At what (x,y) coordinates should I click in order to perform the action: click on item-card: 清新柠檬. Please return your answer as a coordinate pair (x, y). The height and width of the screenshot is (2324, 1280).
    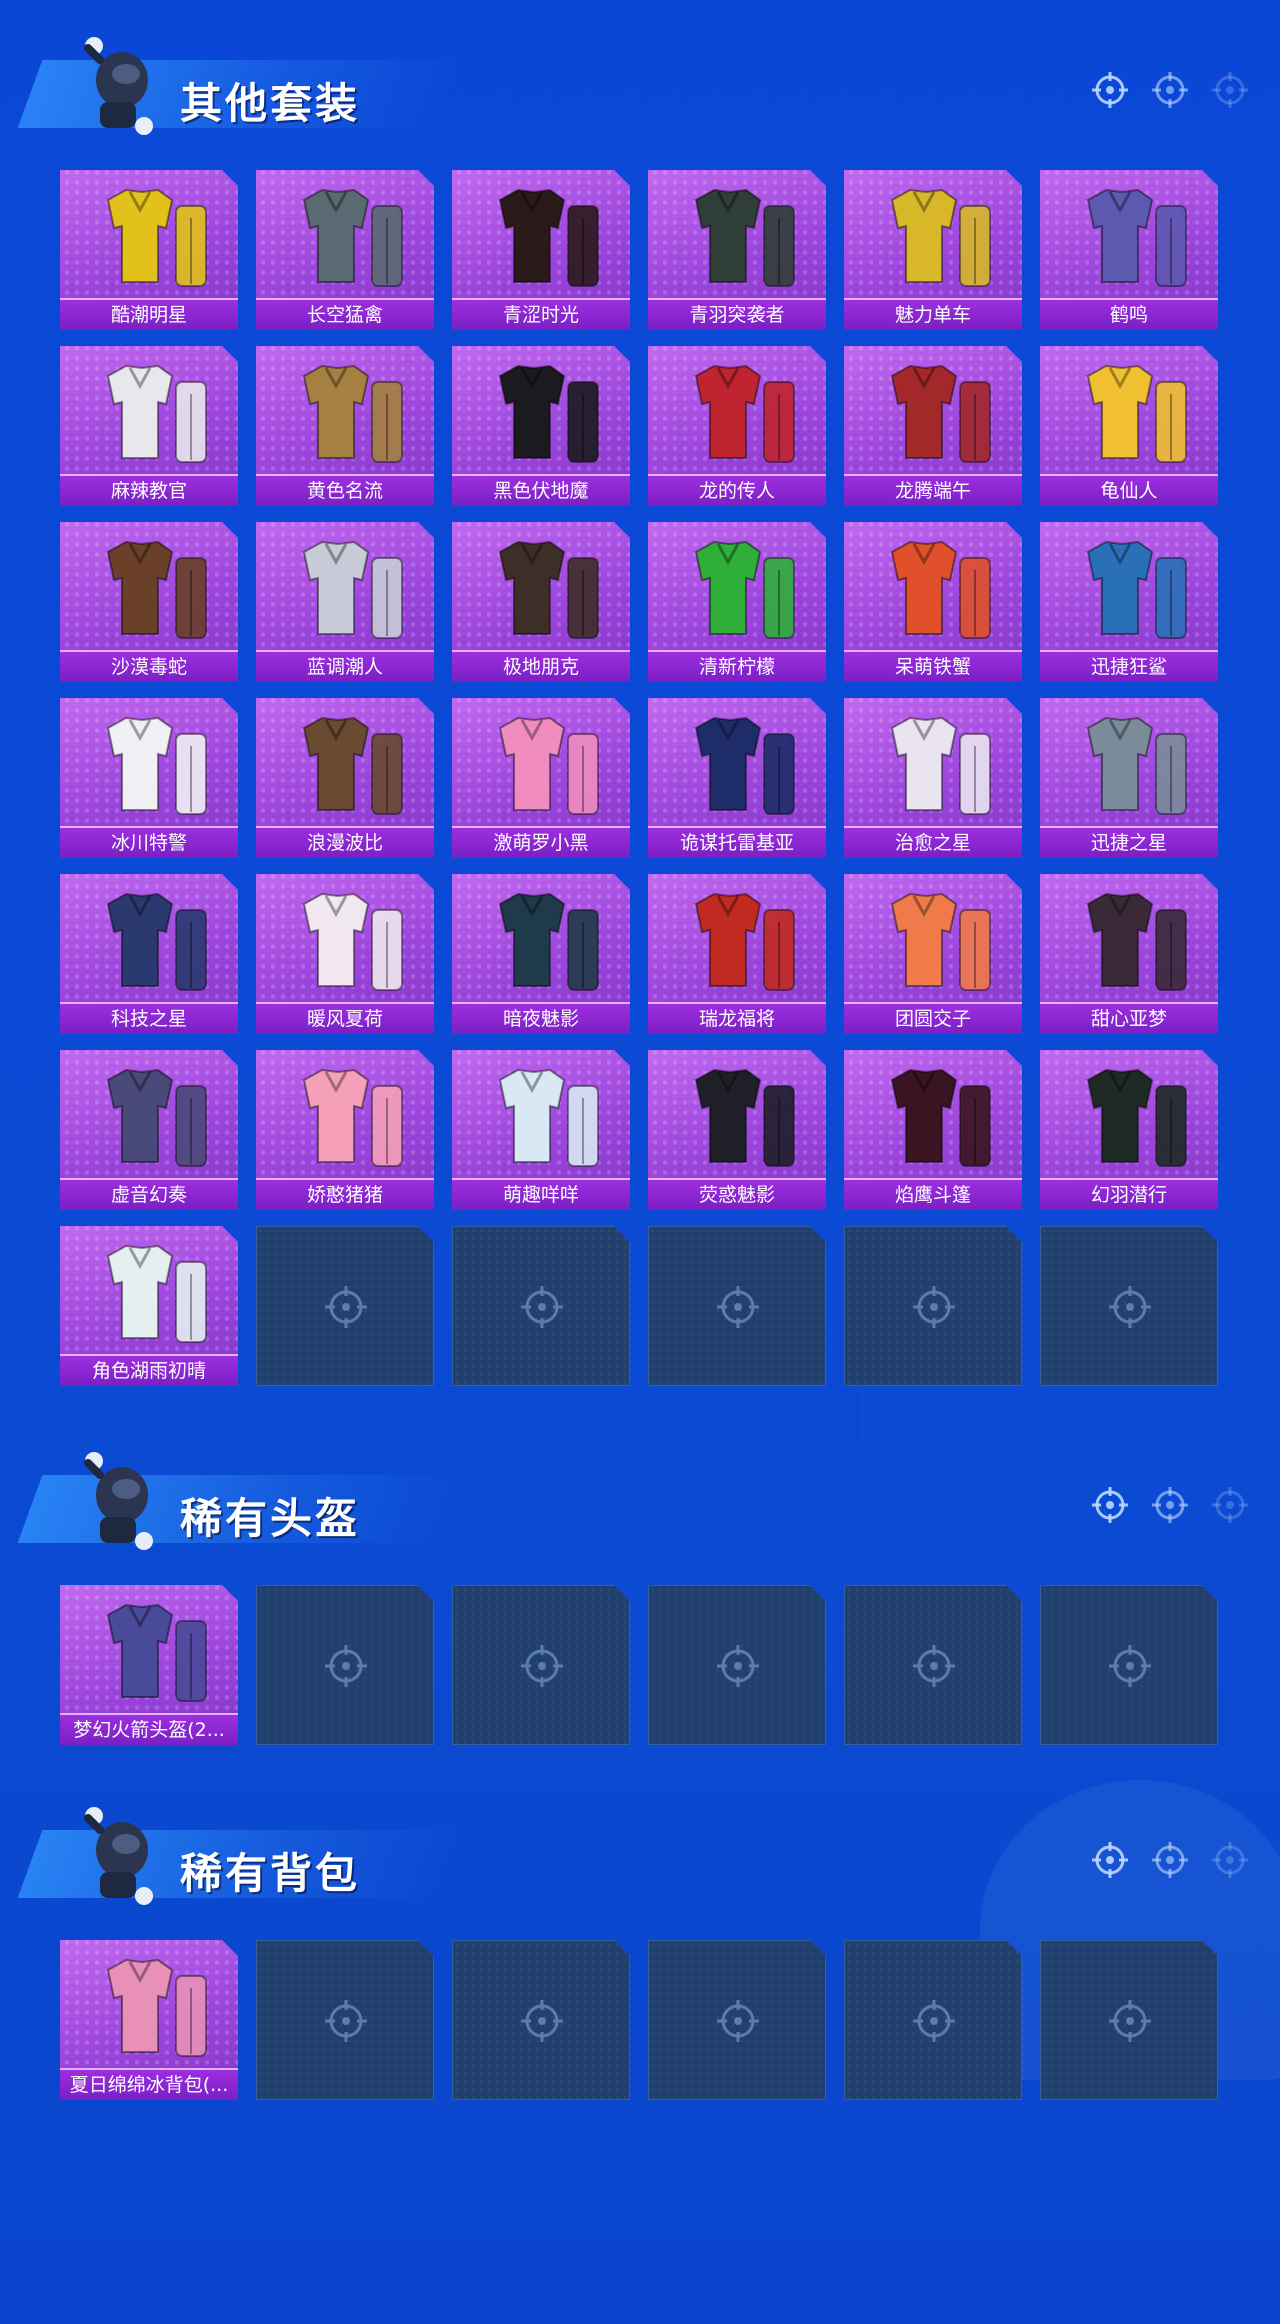
    Looking at the image, I should click on (737, 602).